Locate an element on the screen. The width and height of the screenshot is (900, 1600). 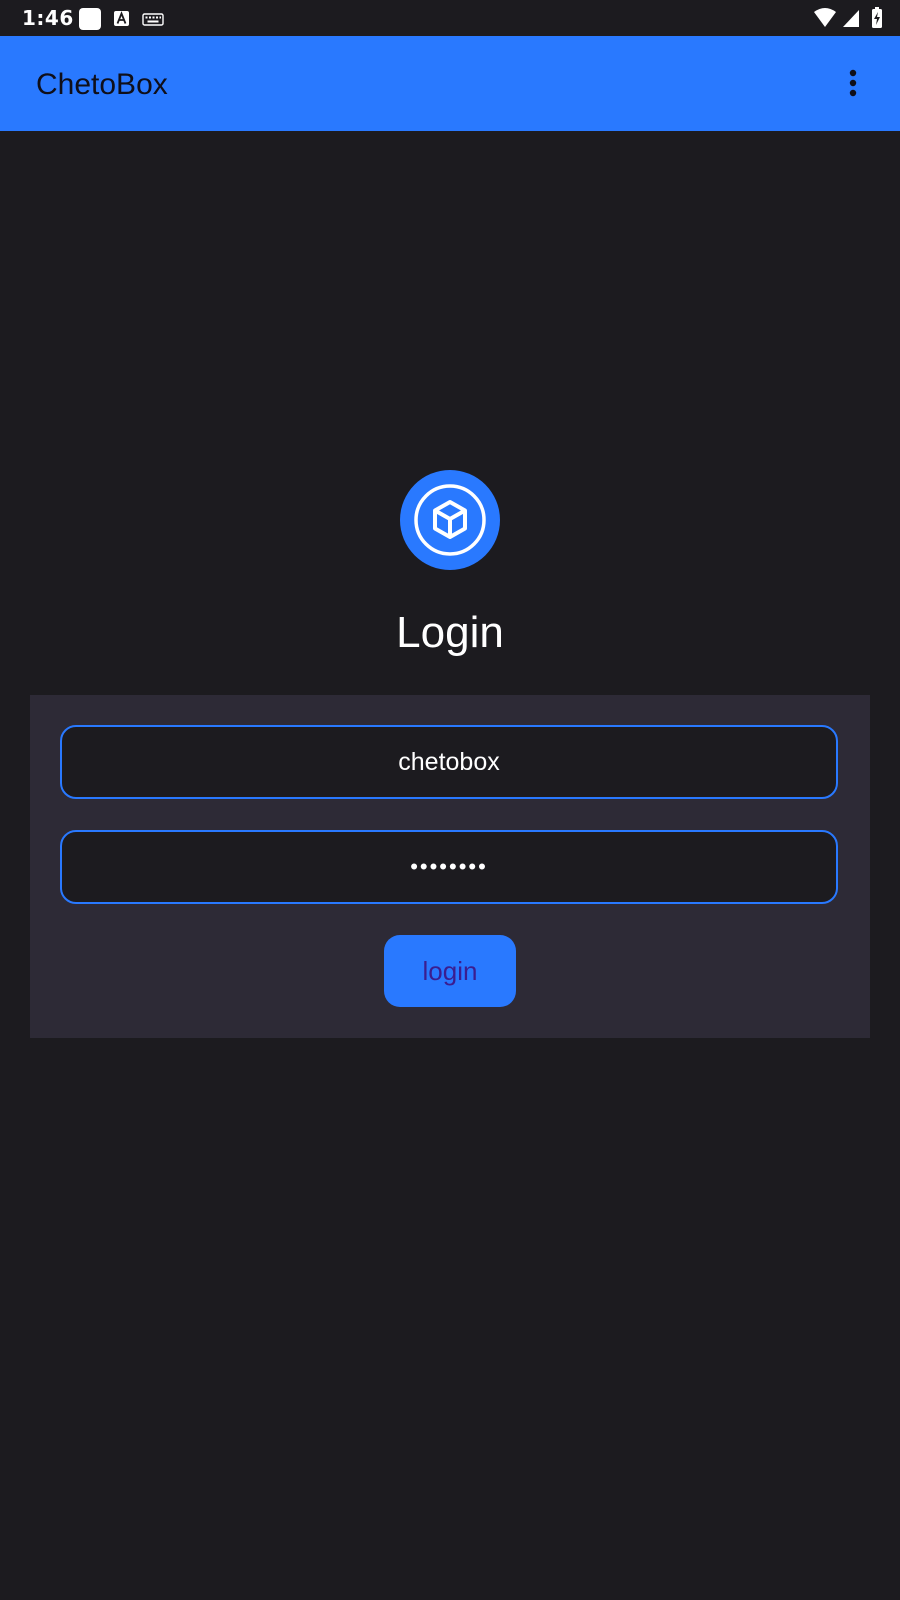
app-title: ChetoBox is located at coordinates (102, 84).